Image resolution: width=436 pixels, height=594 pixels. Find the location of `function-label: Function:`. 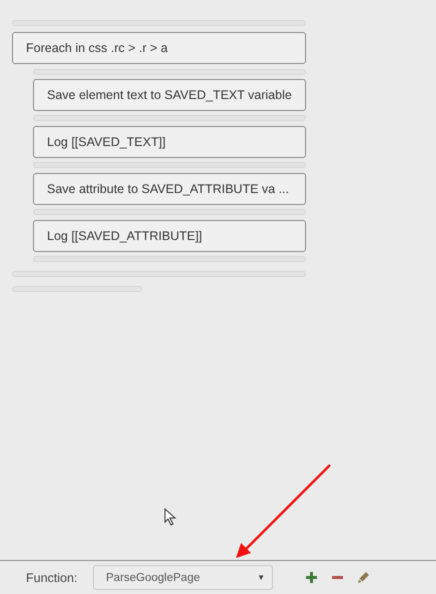

function-label: Function: is located at coordinates (52, 577).